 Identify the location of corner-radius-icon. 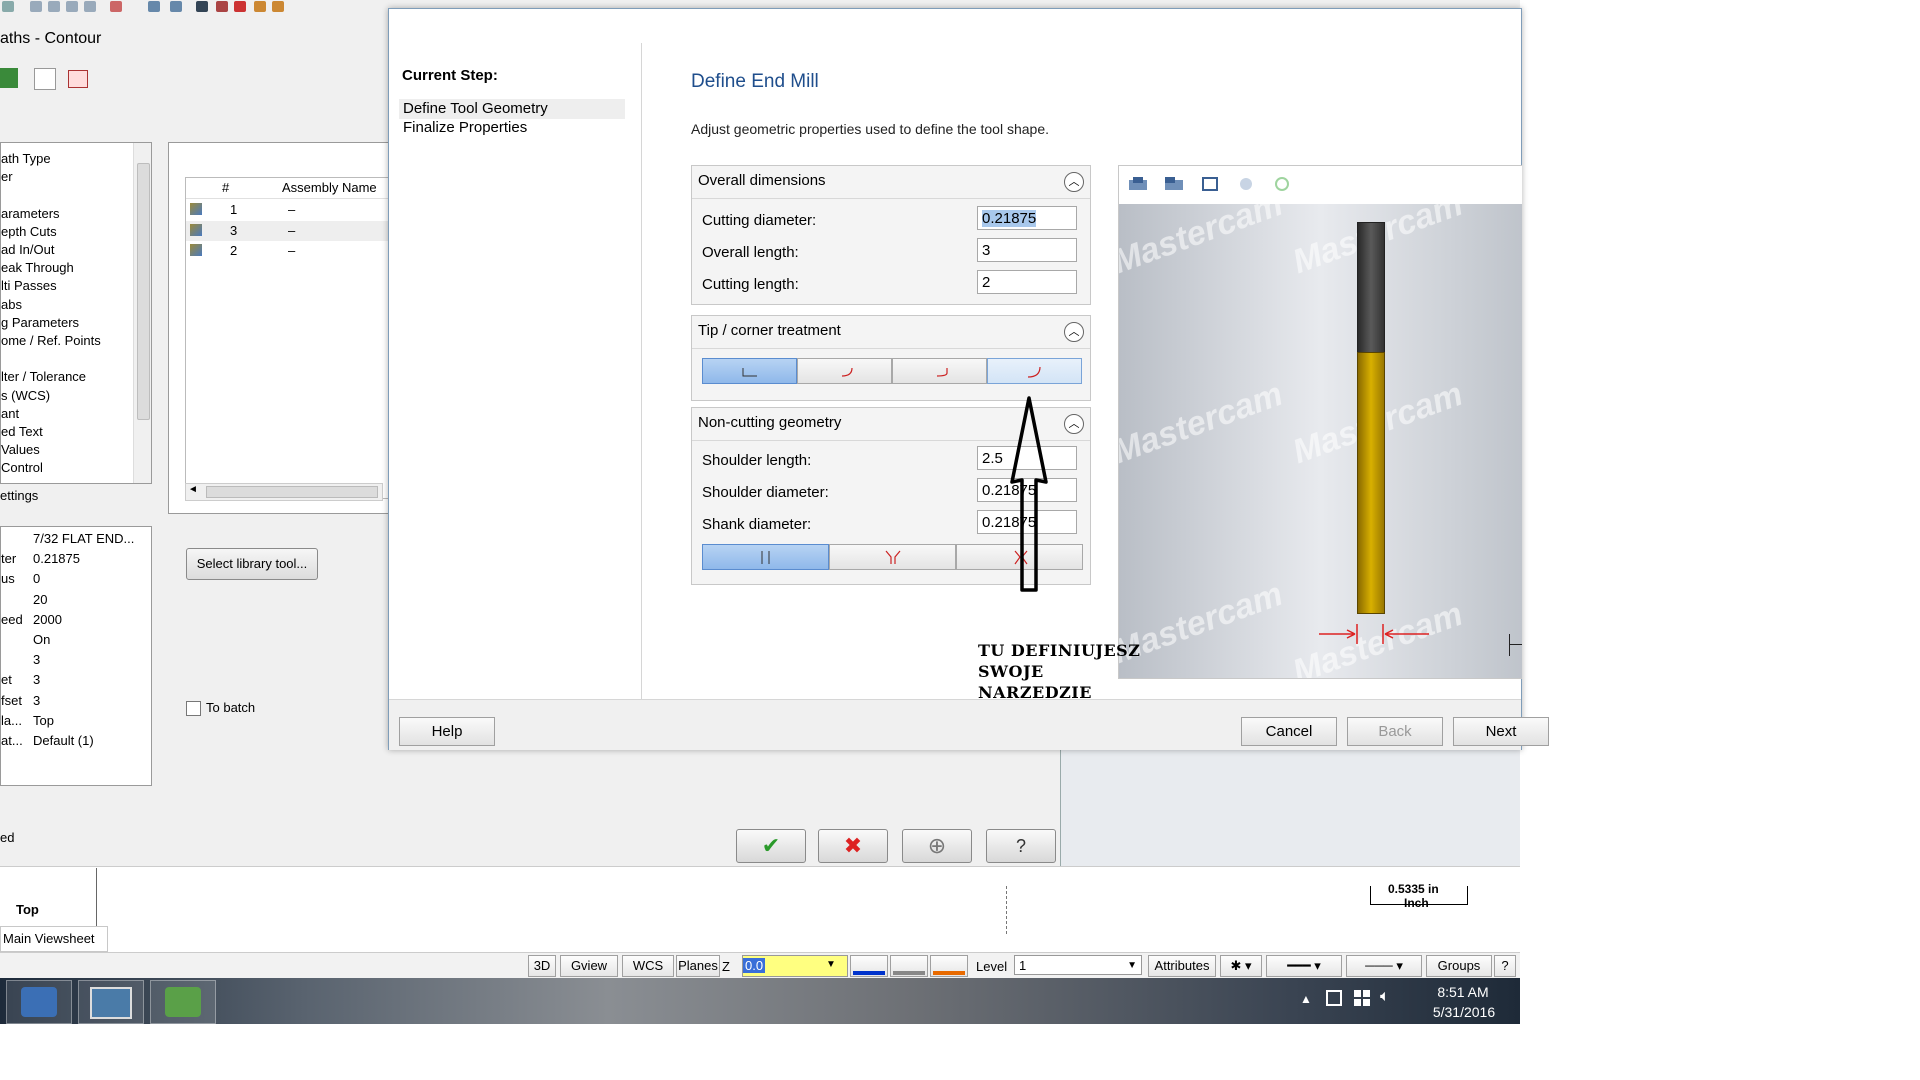
(942, 372).